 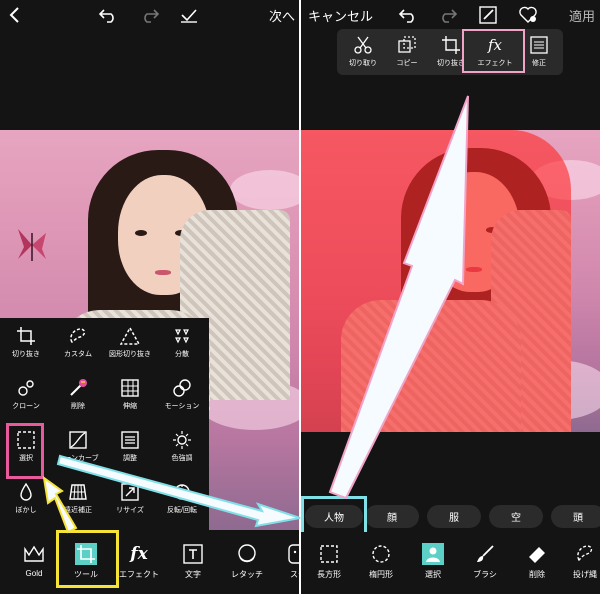 I want to click on rect-select-icon, so click(x=329, y=554).